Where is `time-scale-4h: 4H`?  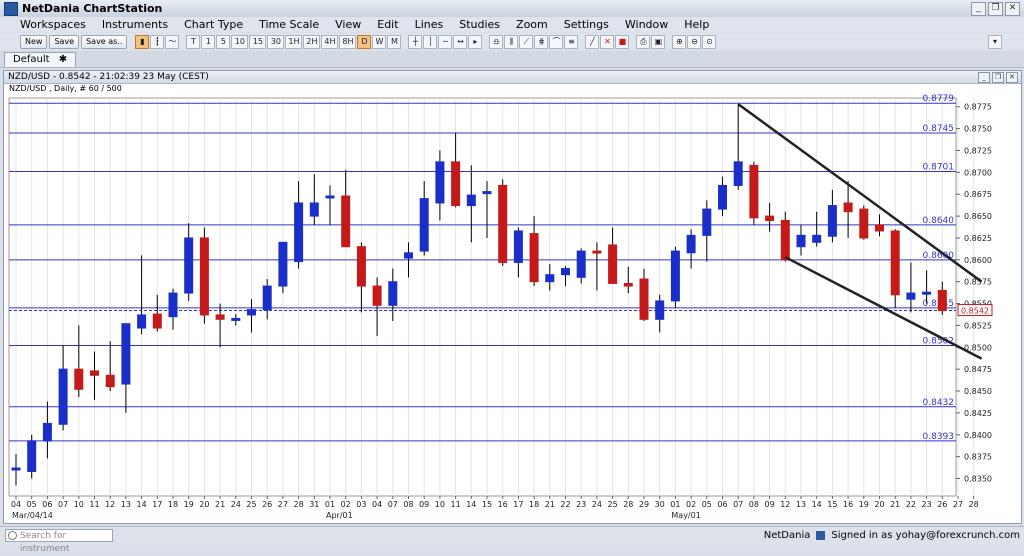
time-scale-4h: 4H is located at coordinates (330, 41).